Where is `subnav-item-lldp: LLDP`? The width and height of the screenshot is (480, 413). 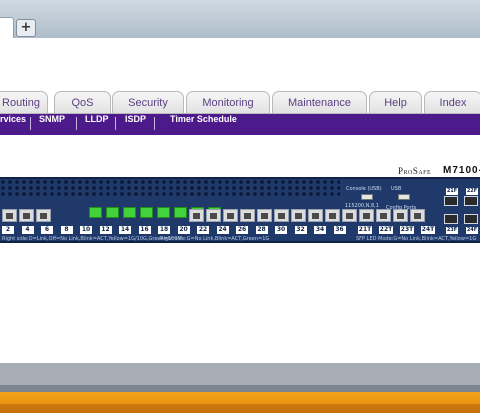
subnav-item-lldp: LLDP is located at coordinates (97, 124).